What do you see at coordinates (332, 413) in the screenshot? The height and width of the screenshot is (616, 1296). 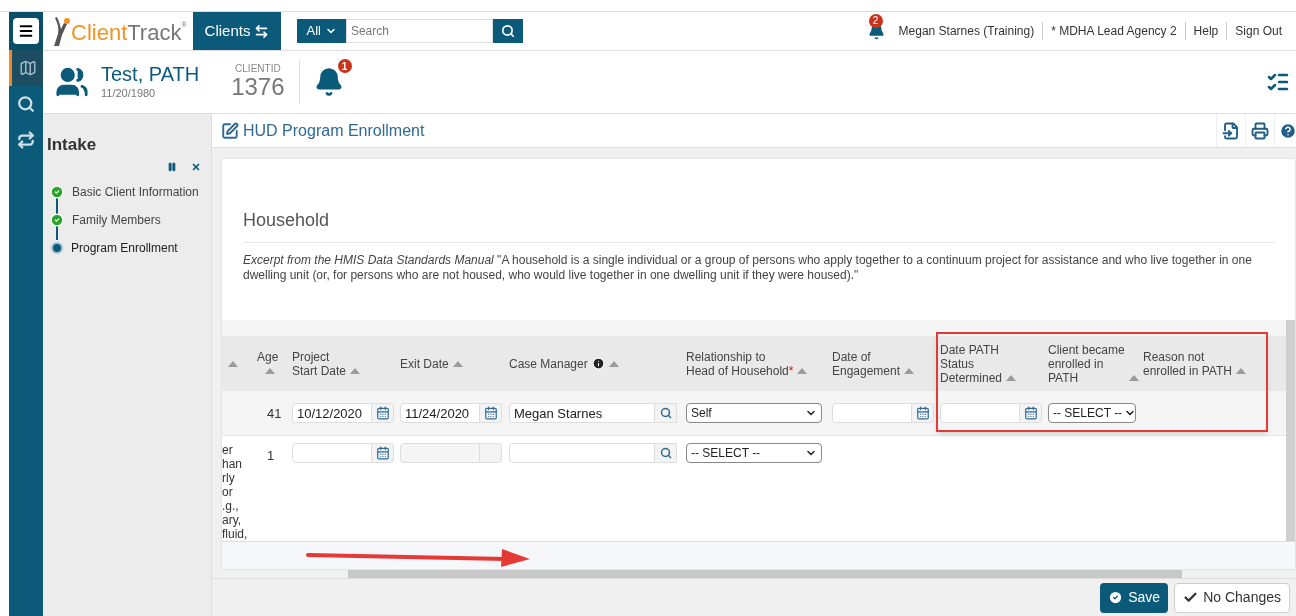 I see `date-field: 10/12/2020` at bounding box center [332, 413].